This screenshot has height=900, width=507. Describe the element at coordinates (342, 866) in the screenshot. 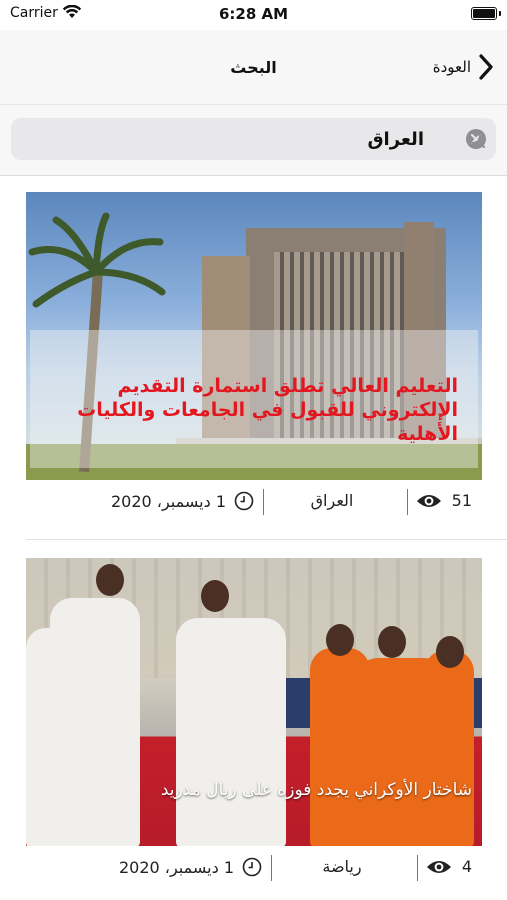

I see `category-label: رياضة` at that location.